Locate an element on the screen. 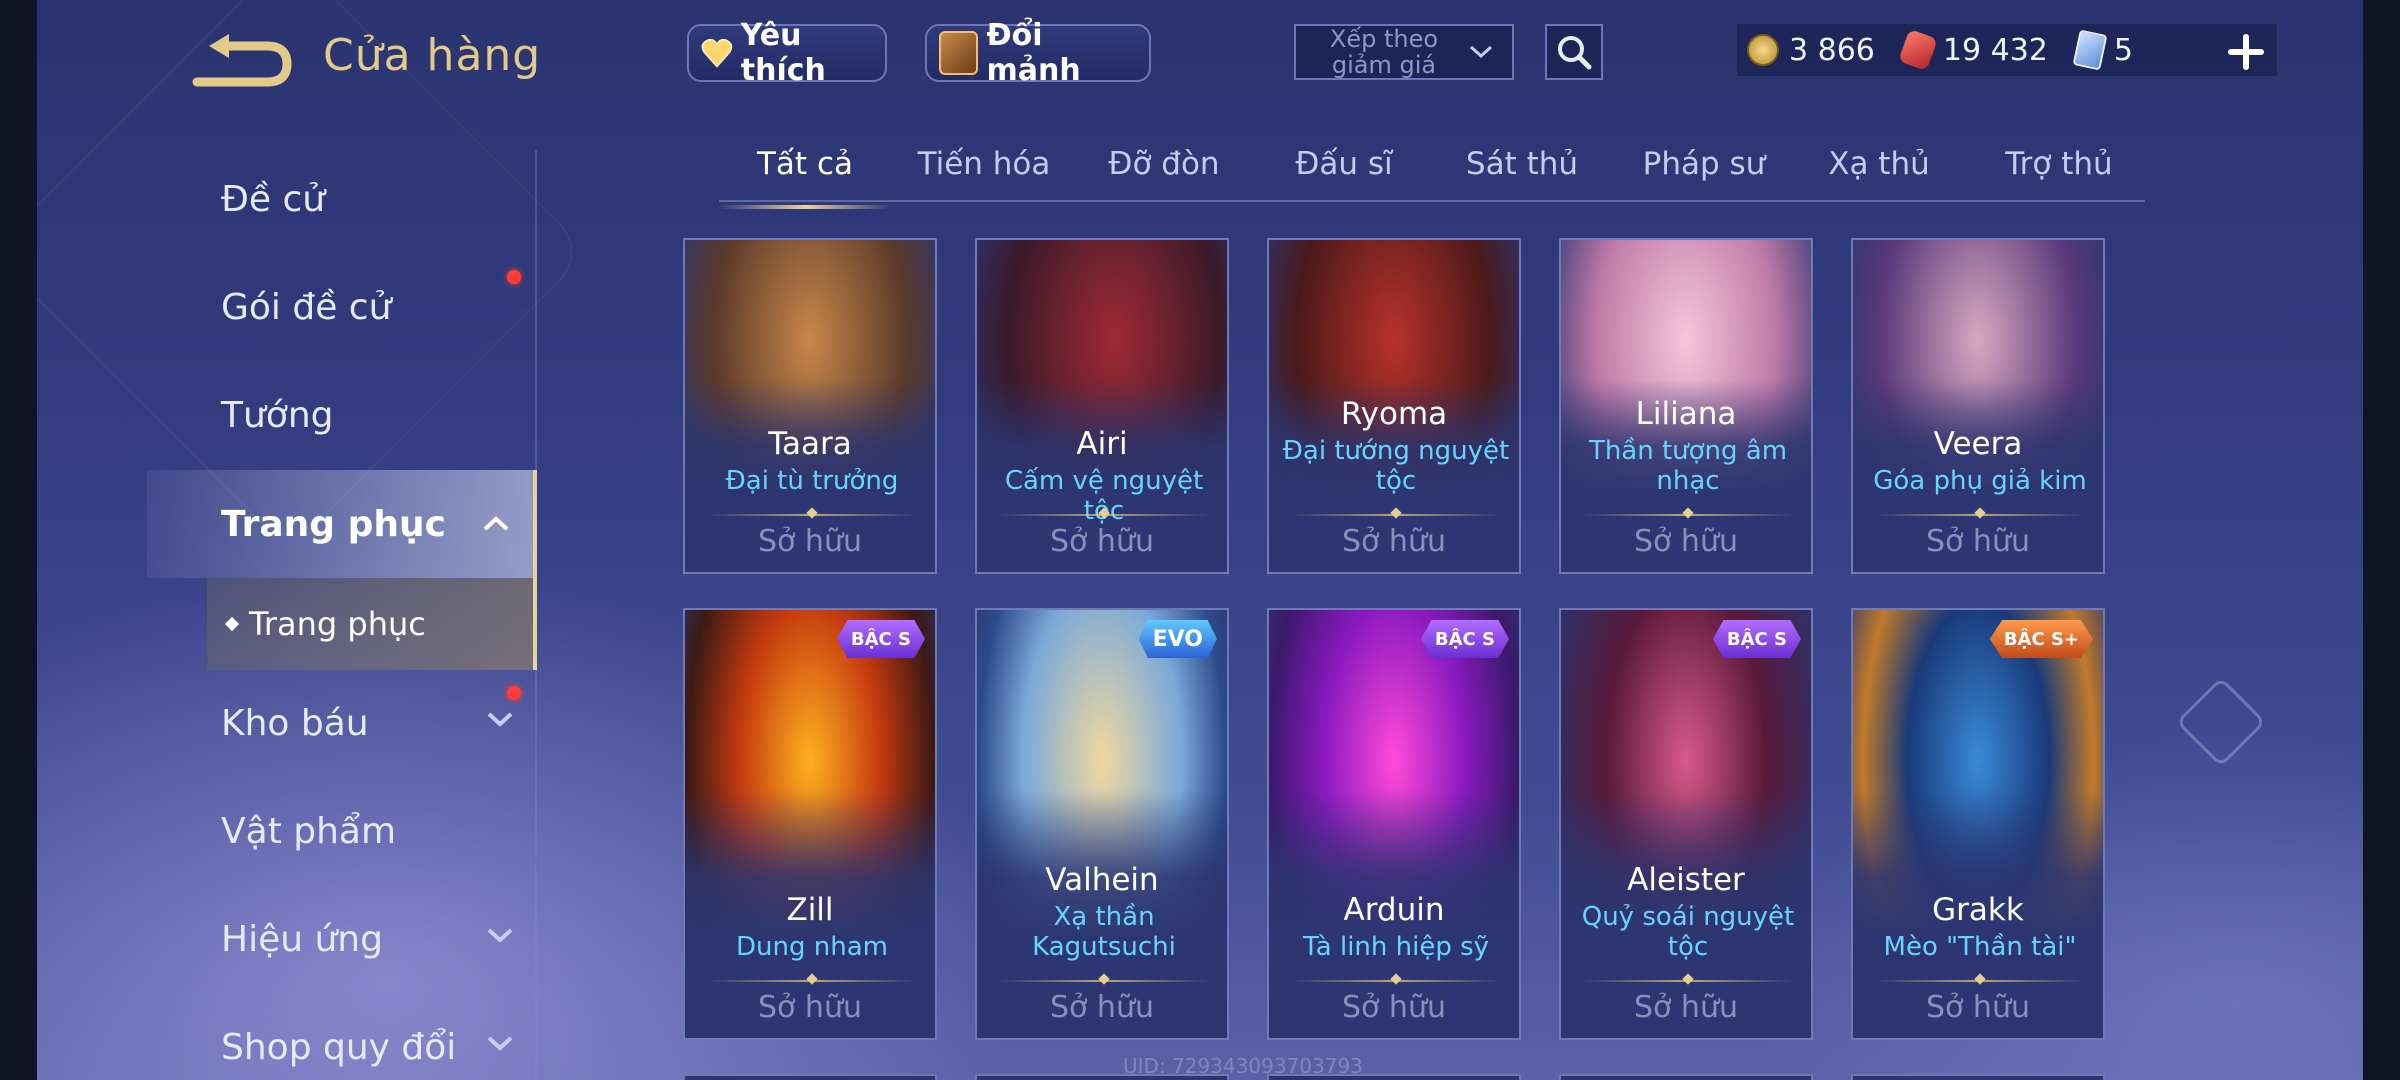 The width and height of the screenshot is (2400, 1080). card-amount: 5 is located at coordinates (2123, 50).